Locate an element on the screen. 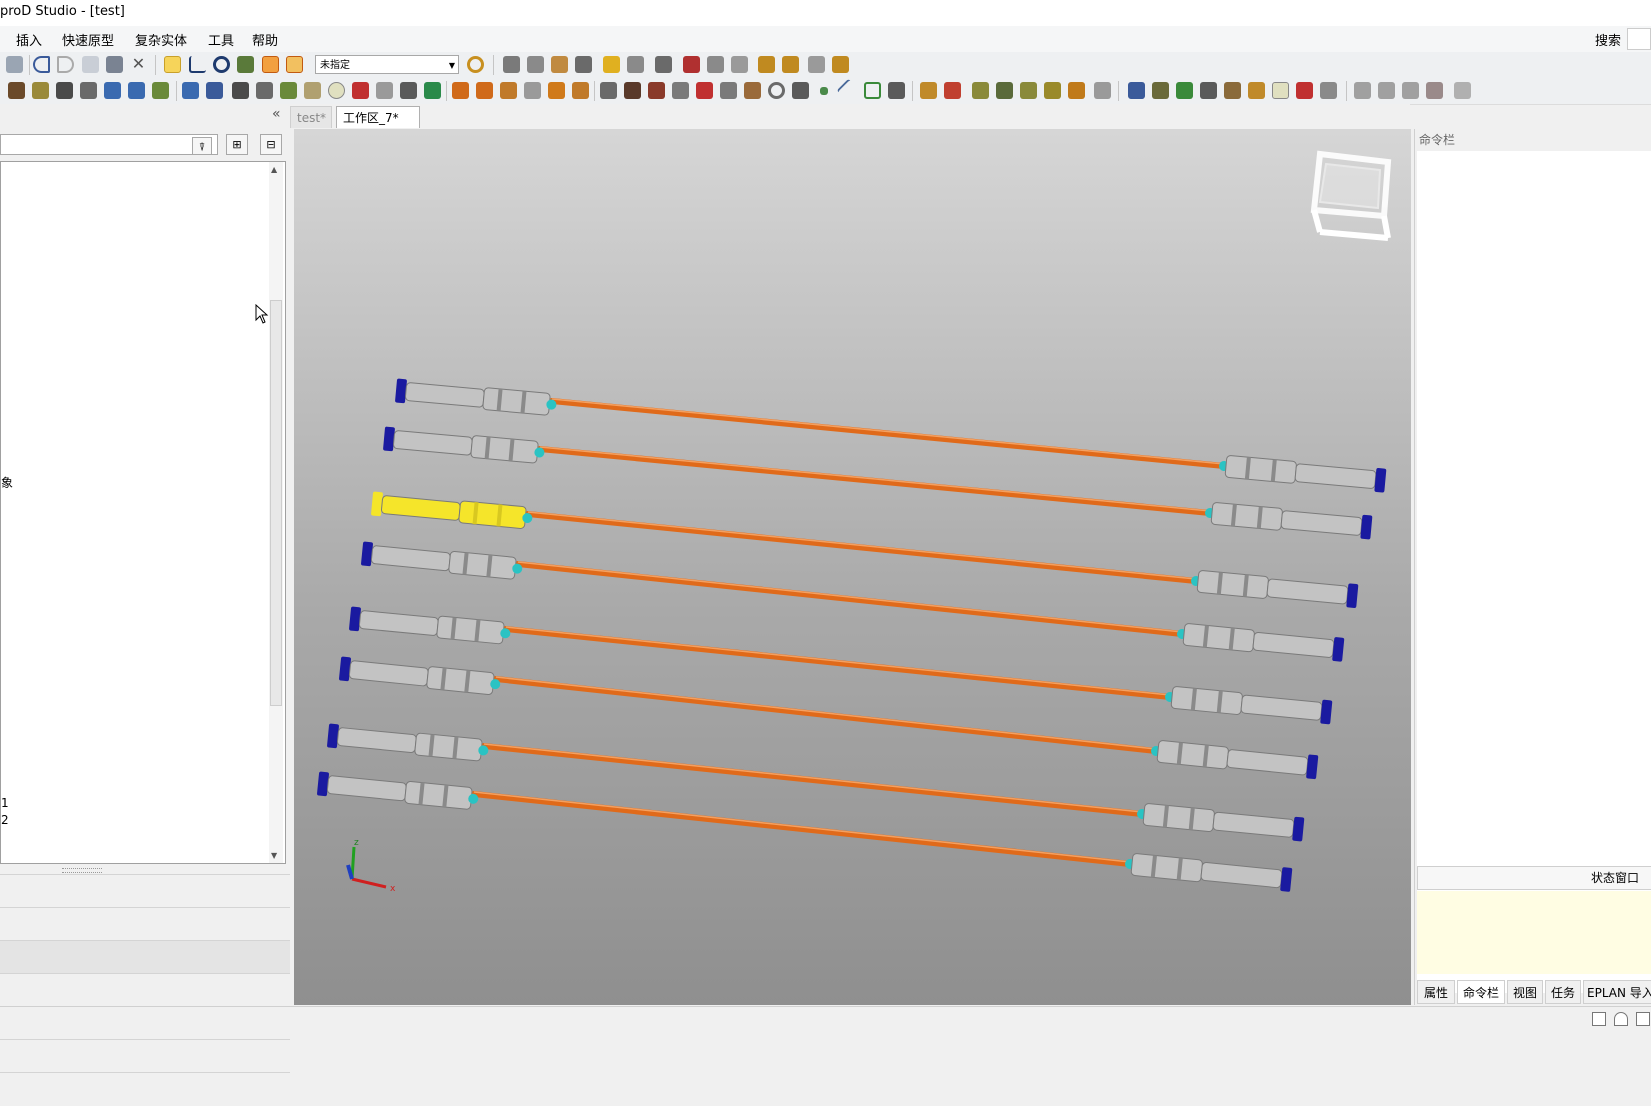 Image resolution: width=1651 pixels, height=1106 pixels. select-point-icon is located at coordinates (245, 64).